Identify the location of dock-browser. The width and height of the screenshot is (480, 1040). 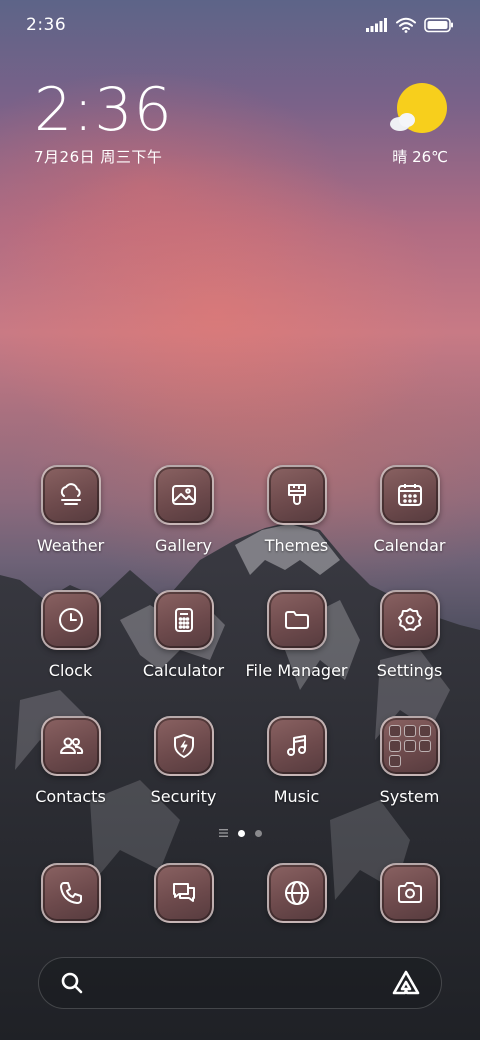
(296, 893).